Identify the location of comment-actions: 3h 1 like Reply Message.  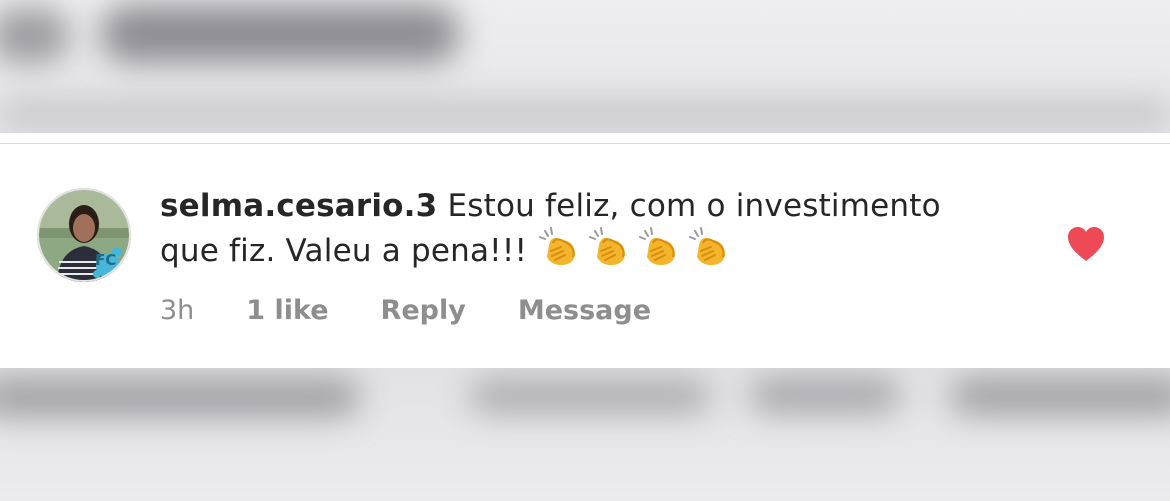
(431, 310).